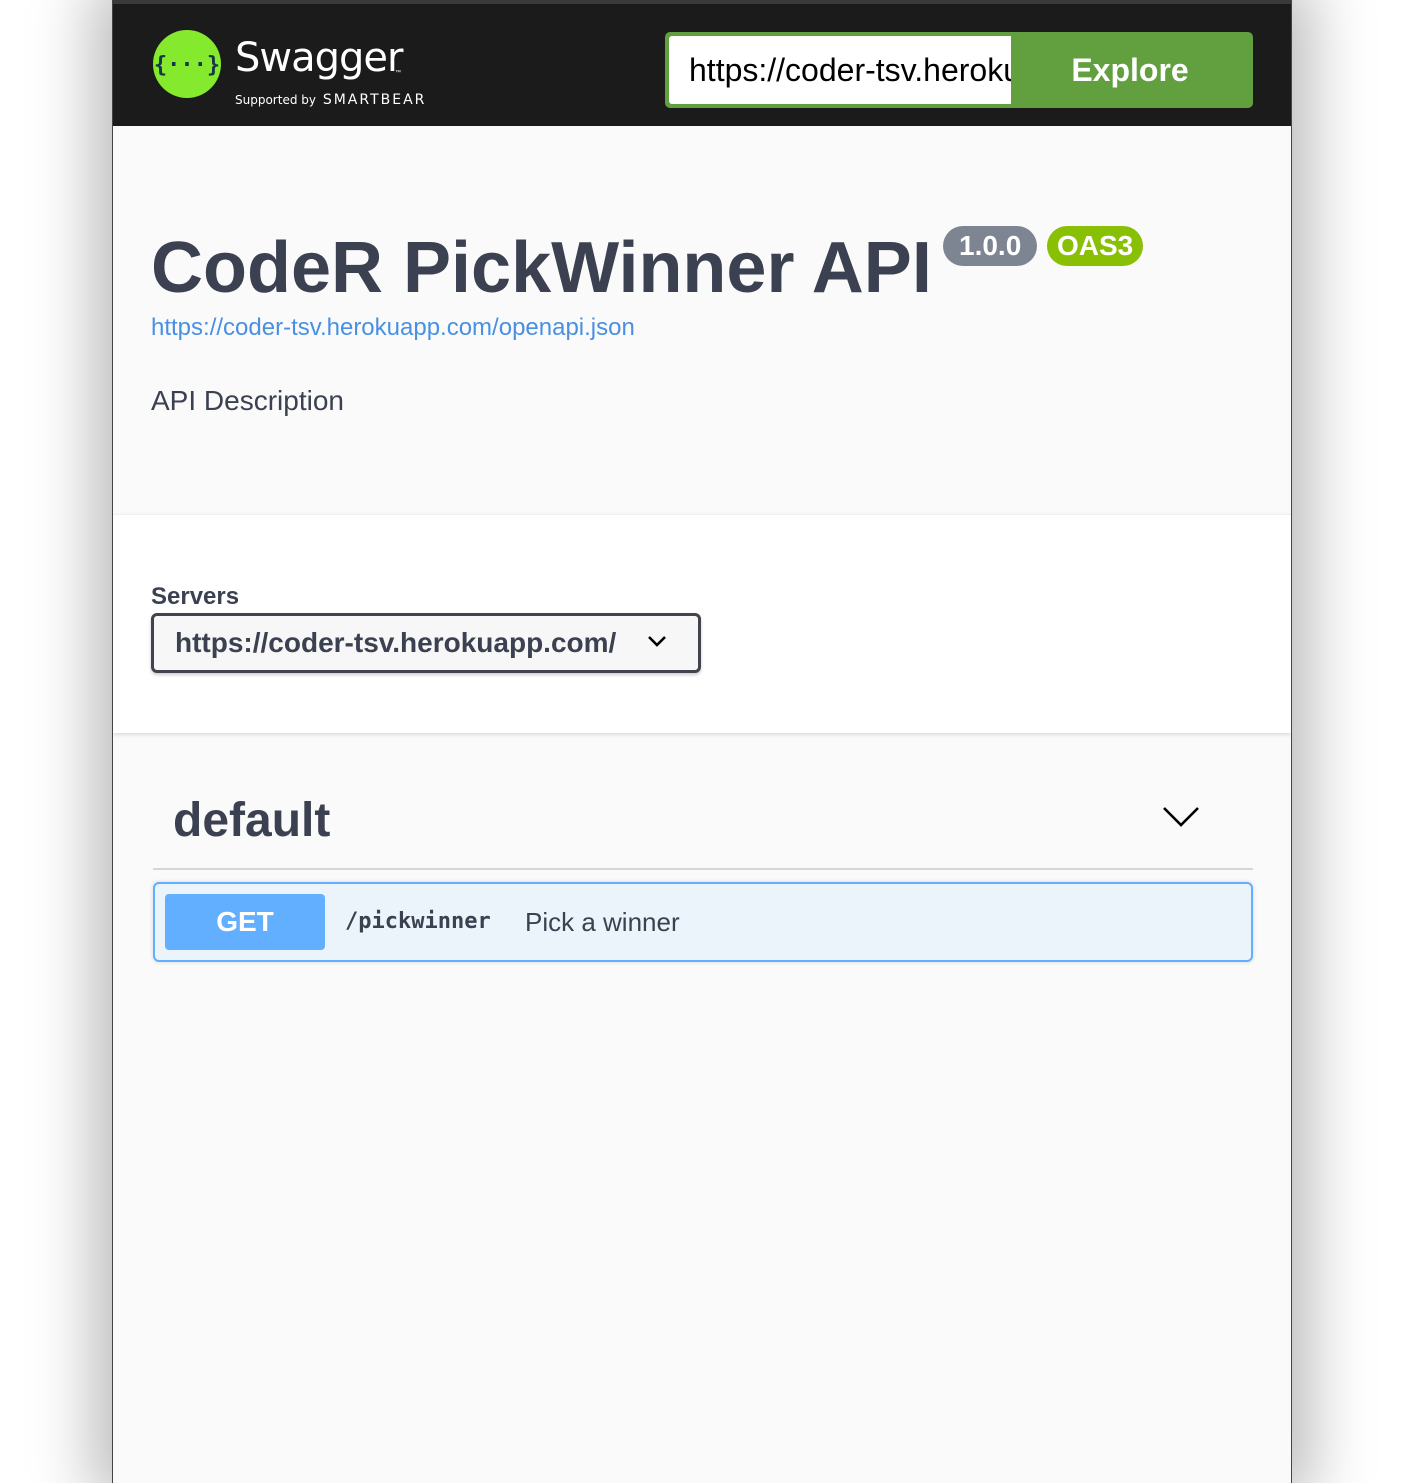 The width and height of the screenshot is (1404, 1483). Describe the element at coordinates (1095, 246) in the screenshot. I see `oas-badge: OAS3` at that location.